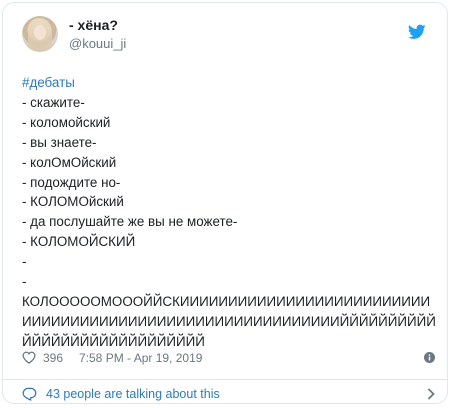 The width and height of the screenshot is (454, 408). I want to click on tweet-line: - вы знаете-, so click(59, 142).